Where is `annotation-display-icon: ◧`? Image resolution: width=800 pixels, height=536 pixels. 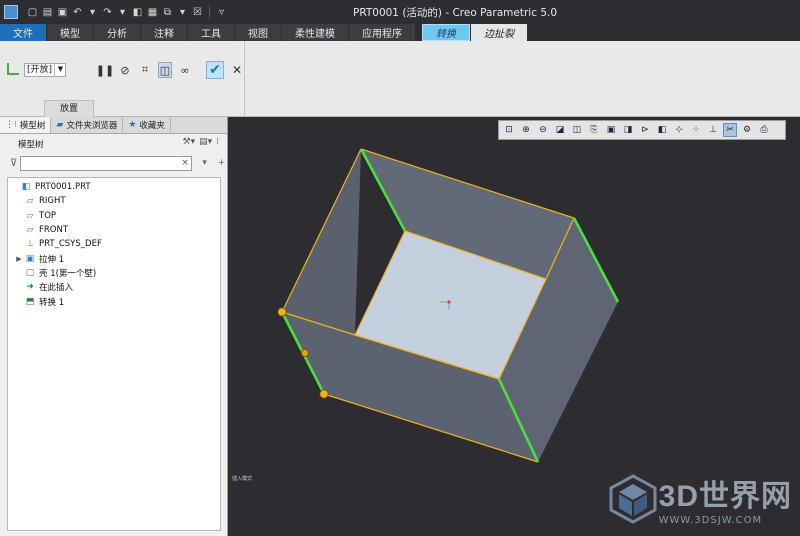 annotation-display-icon: ◧ is located at coordinates (662, 130).